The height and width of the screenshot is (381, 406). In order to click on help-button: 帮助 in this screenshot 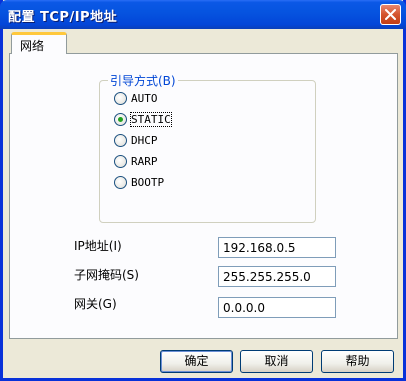, I will do `click(357, 361)`.